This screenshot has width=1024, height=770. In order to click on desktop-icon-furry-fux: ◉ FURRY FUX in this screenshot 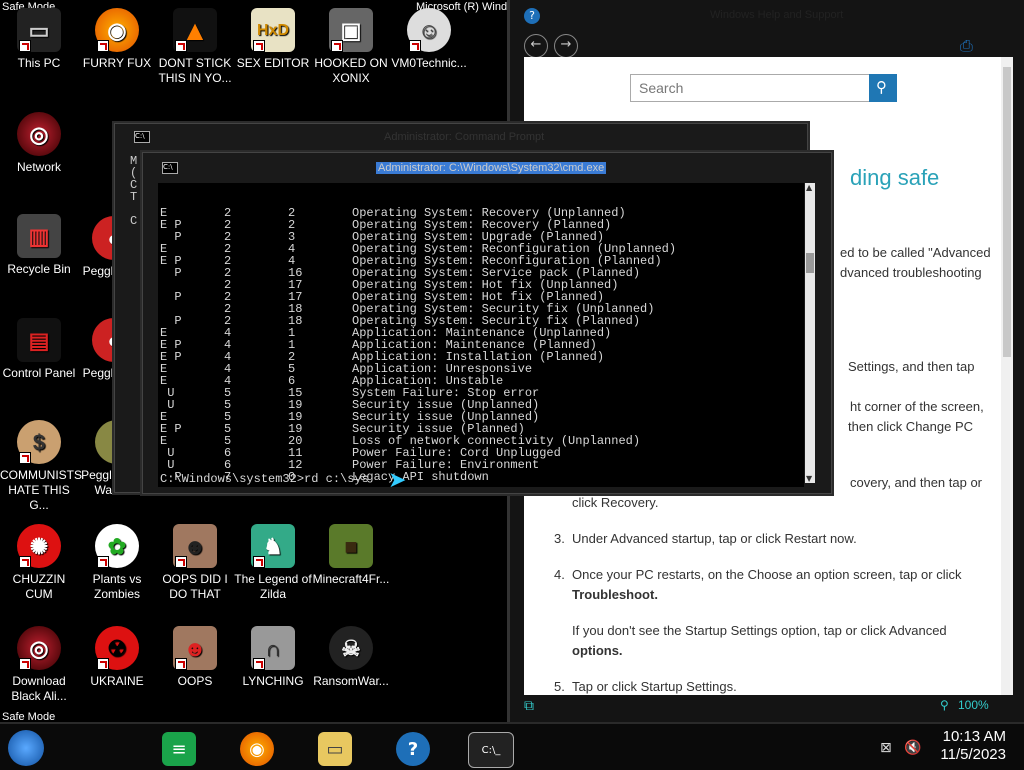, I will do `click(117, 39)`.